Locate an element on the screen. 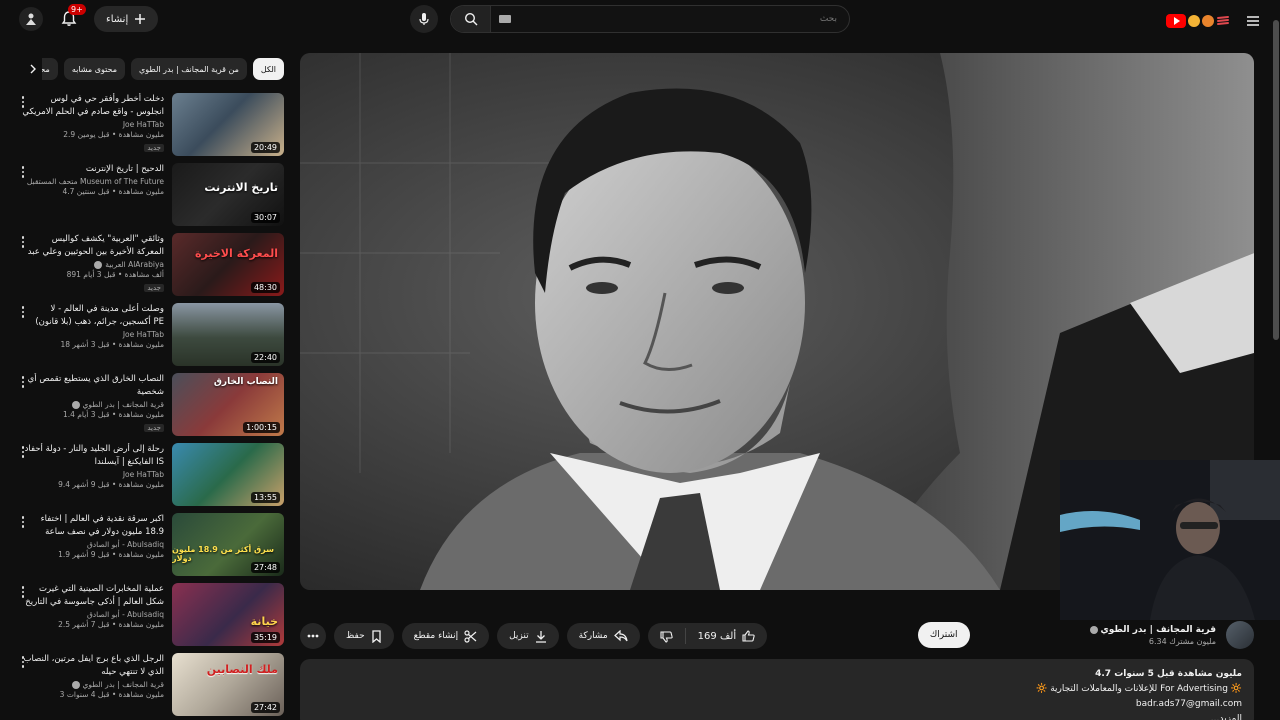  video-thumbnail: ملك النصابين 27:42 is located at coordinates (228, 684).